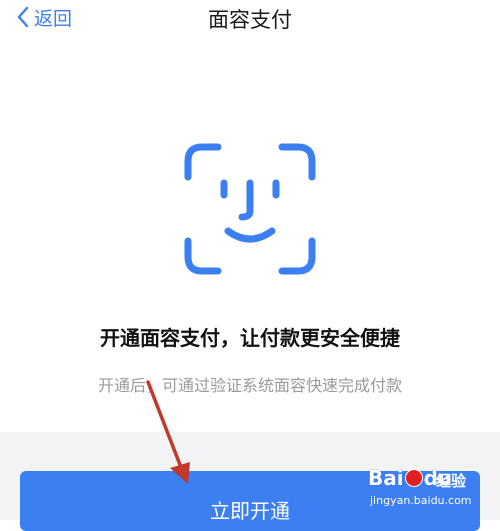  What do you see at coordinates (250, 338) in the screenshot?
I see `headline-text: 开通面容支付，让付款更安全便捷` at bounding box center [250, 338].